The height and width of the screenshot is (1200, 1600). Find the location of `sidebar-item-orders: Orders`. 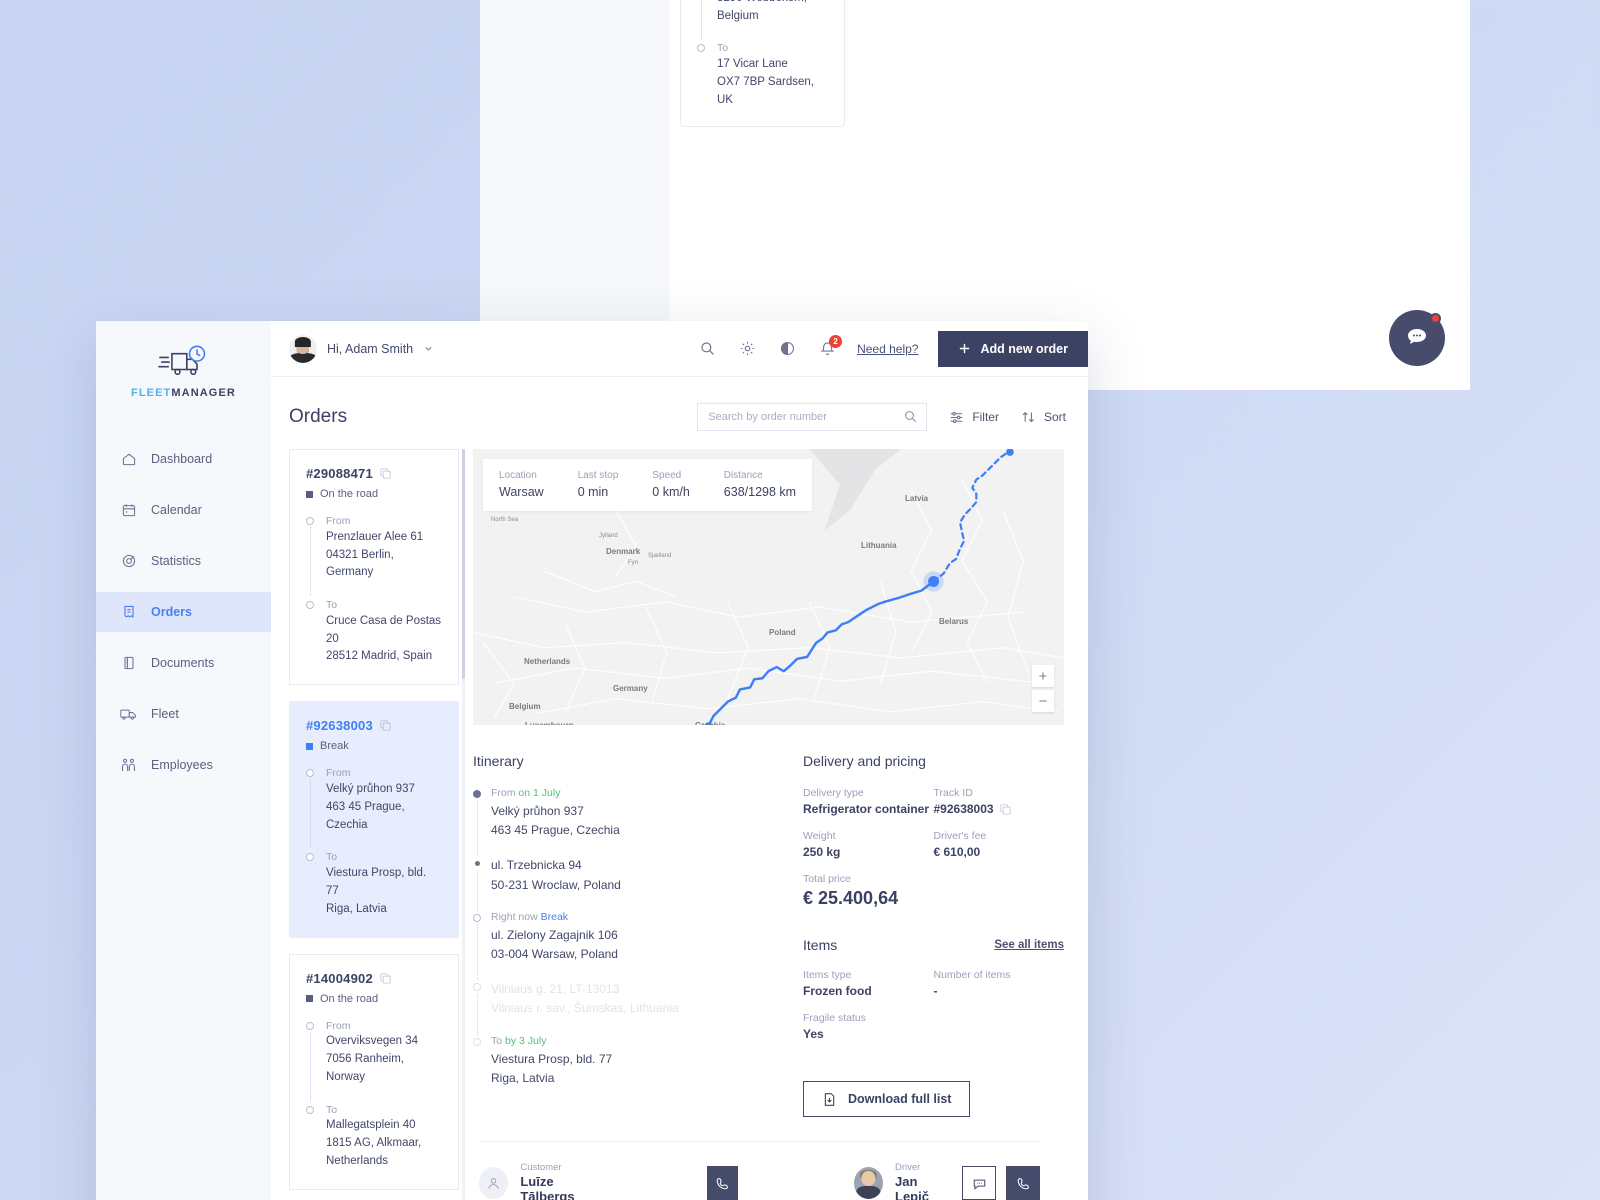

sidebar-item-orders: Orders is located at coordinates (183, 612).